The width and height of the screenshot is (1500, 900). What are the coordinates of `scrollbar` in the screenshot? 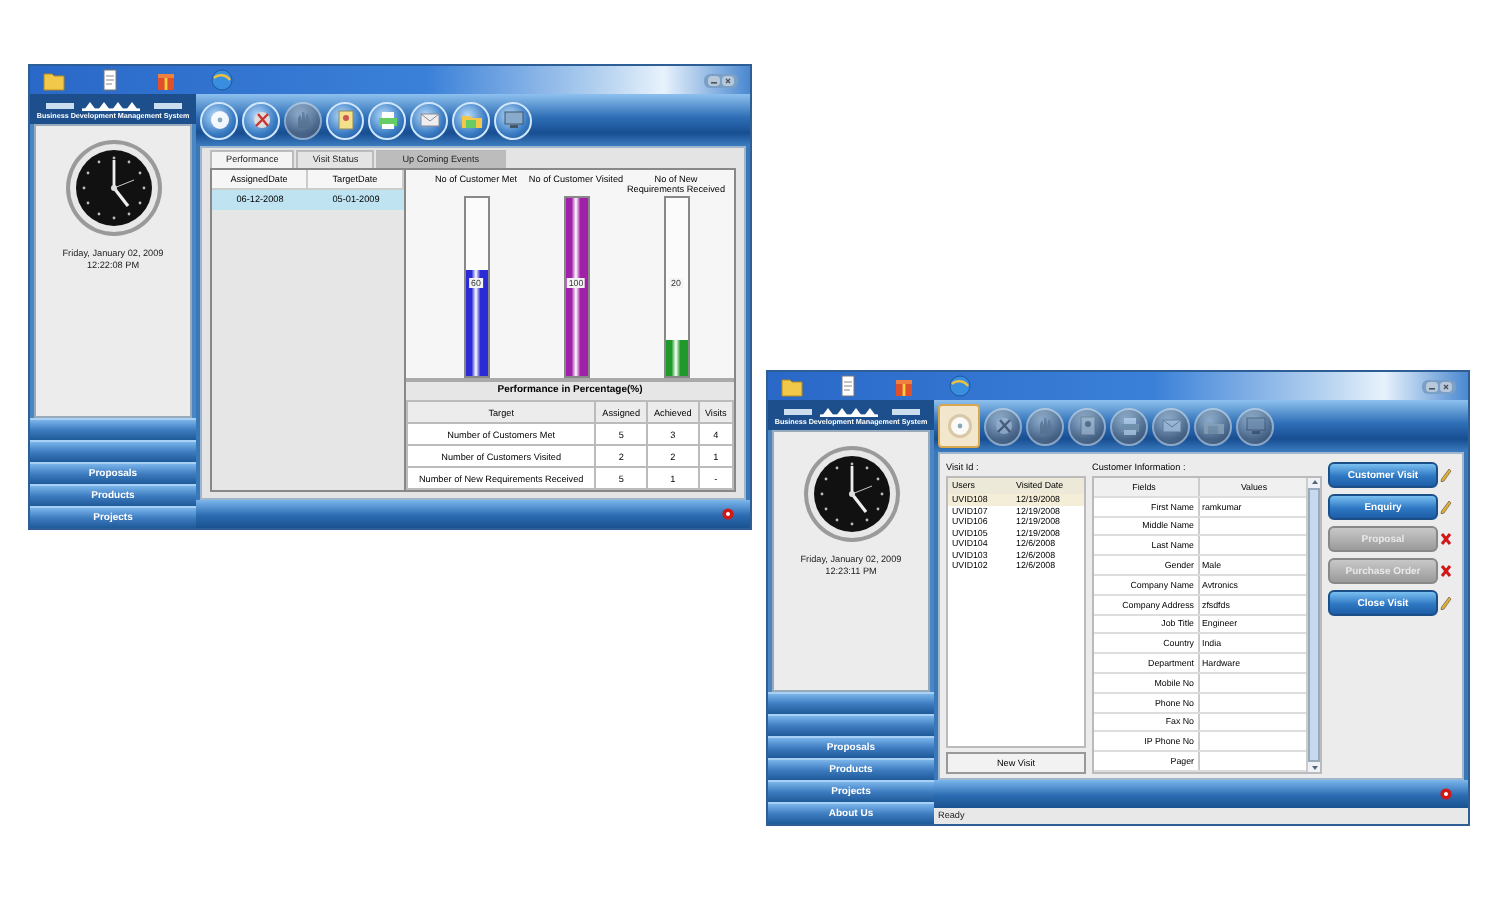 It's located at (1313, 625).